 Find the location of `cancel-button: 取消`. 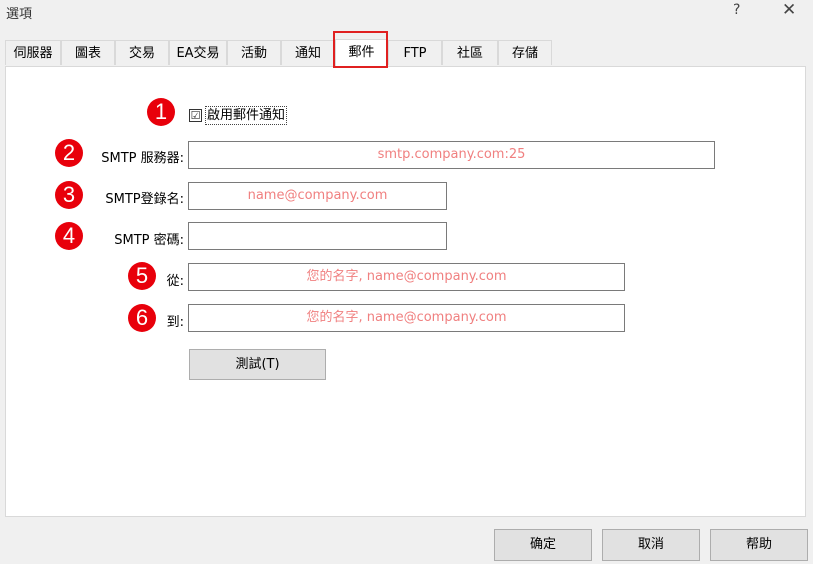

cancel-button: 取消 is located at coordinates (651, 545).